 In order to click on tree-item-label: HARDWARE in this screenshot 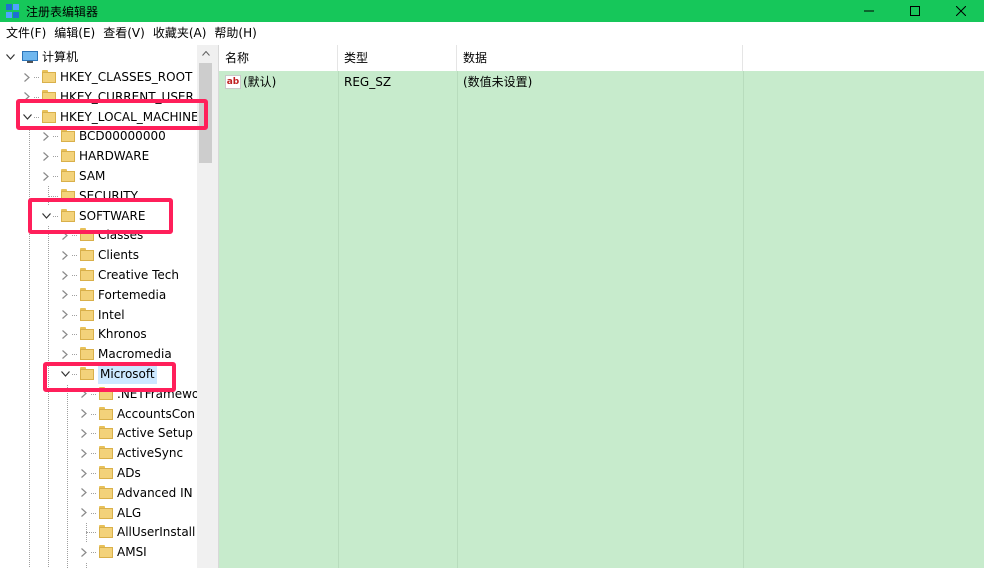, I will do `click(114, 156)`.